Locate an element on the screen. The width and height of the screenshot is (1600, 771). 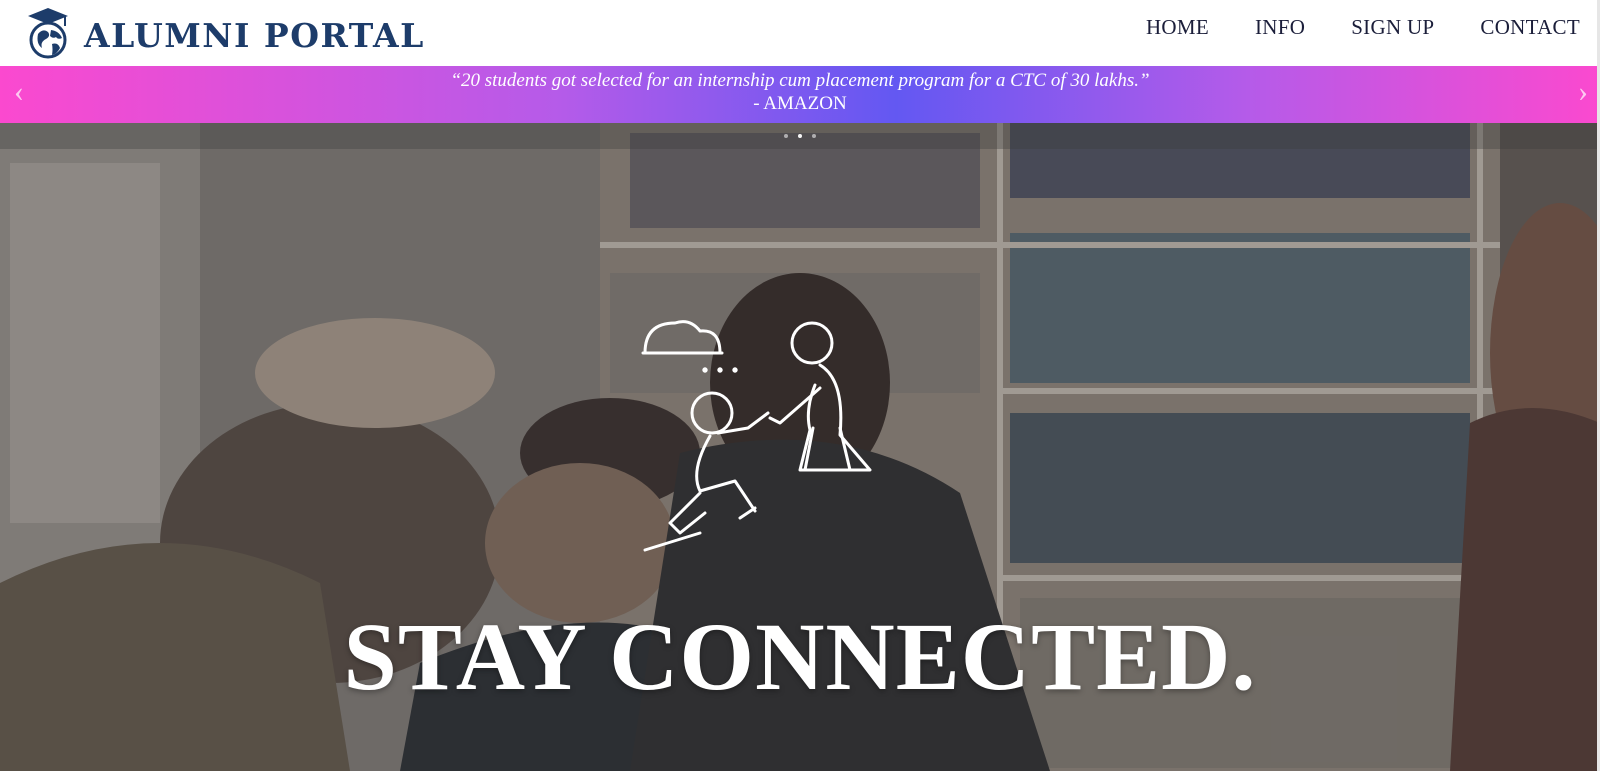
graduation-globe-icon is located at coordinates (48, 33).